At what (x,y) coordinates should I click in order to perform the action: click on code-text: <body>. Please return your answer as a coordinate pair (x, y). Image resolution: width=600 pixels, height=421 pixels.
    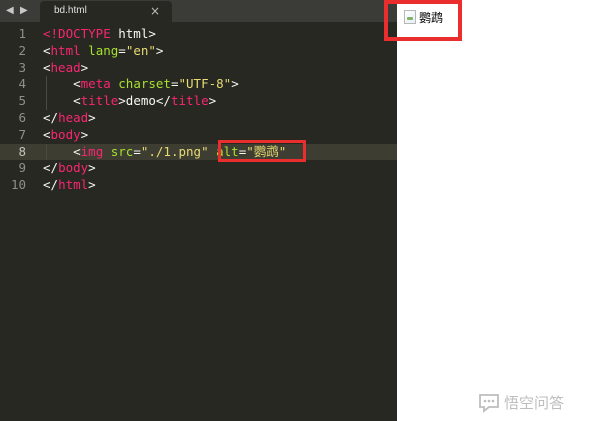
    Looking at the image, I should click on (65, 135).